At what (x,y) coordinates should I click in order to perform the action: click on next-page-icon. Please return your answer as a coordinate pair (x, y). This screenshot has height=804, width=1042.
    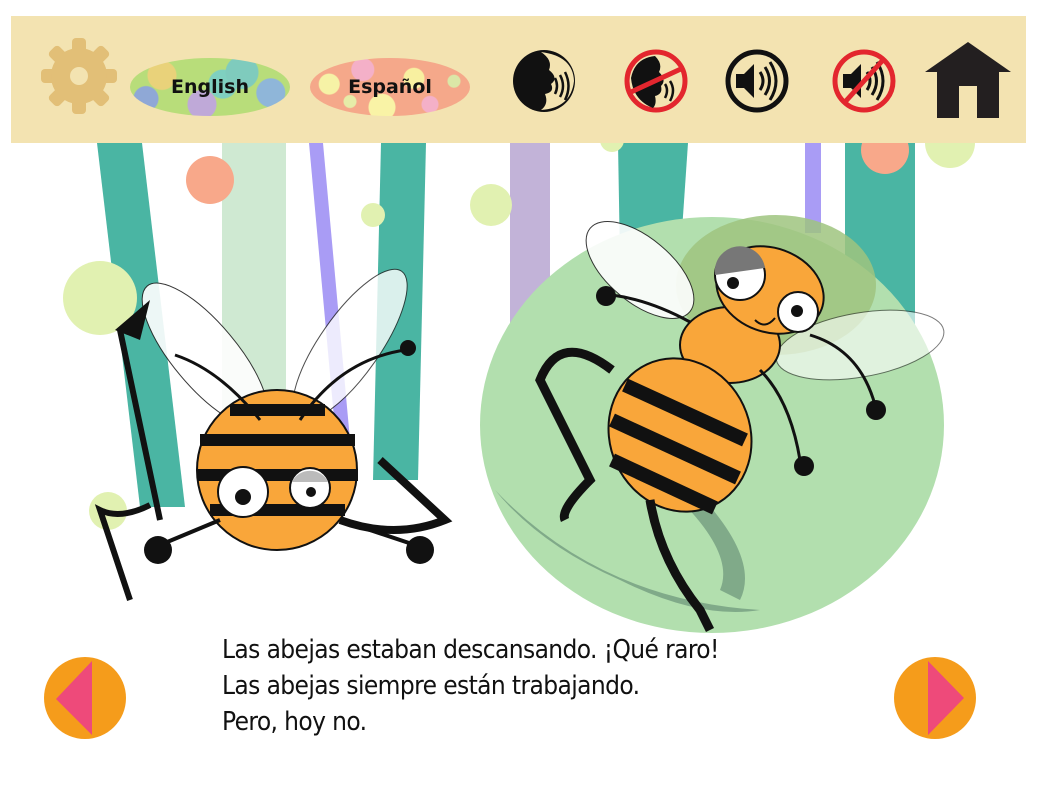
    Looking at the image, I should click on (935, 698).